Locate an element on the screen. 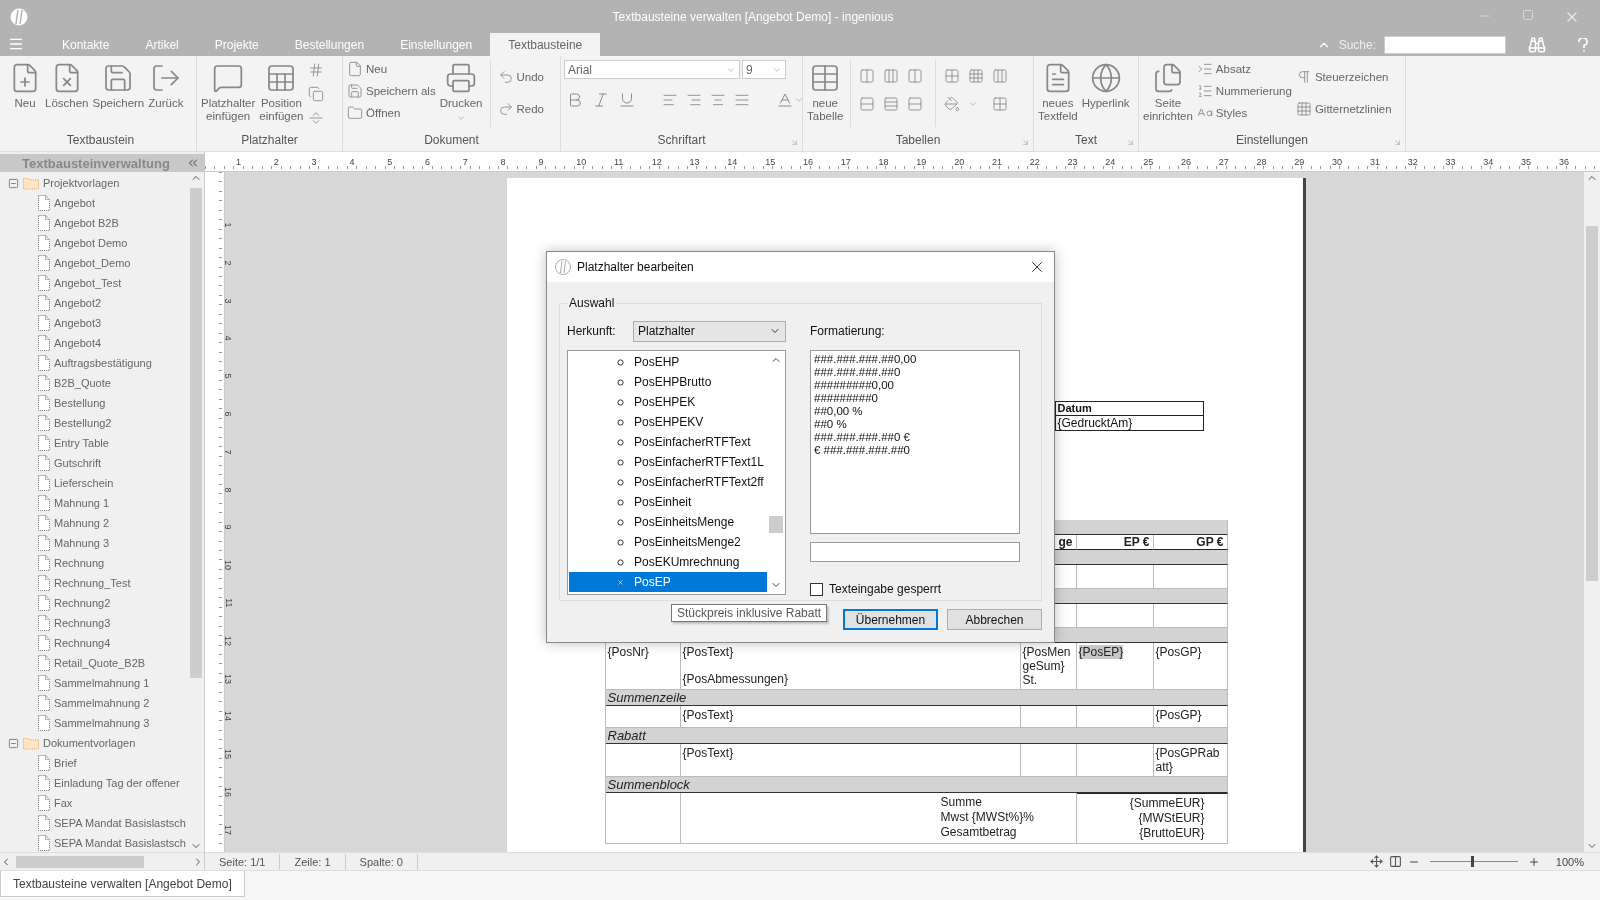 The height and width of the screenshot is (900, 1600). tree-item: Bestellung is located at coordinates (72, 403).